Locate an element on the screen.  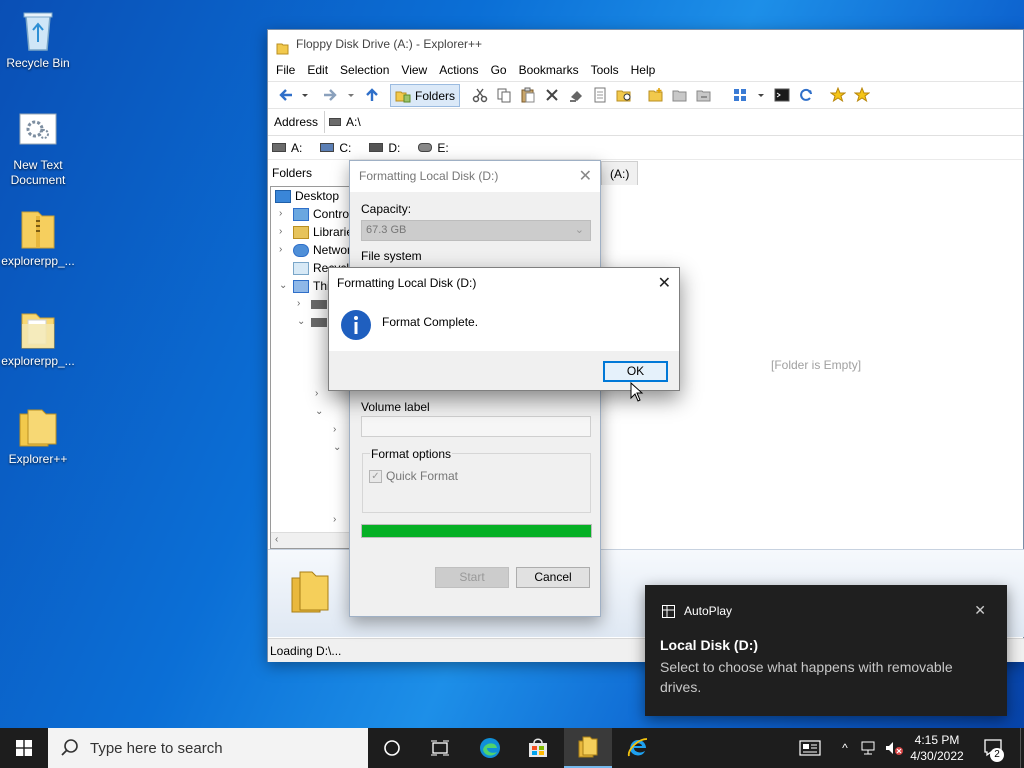
tree-item-label: Networ is located at coordinates (332, 250).